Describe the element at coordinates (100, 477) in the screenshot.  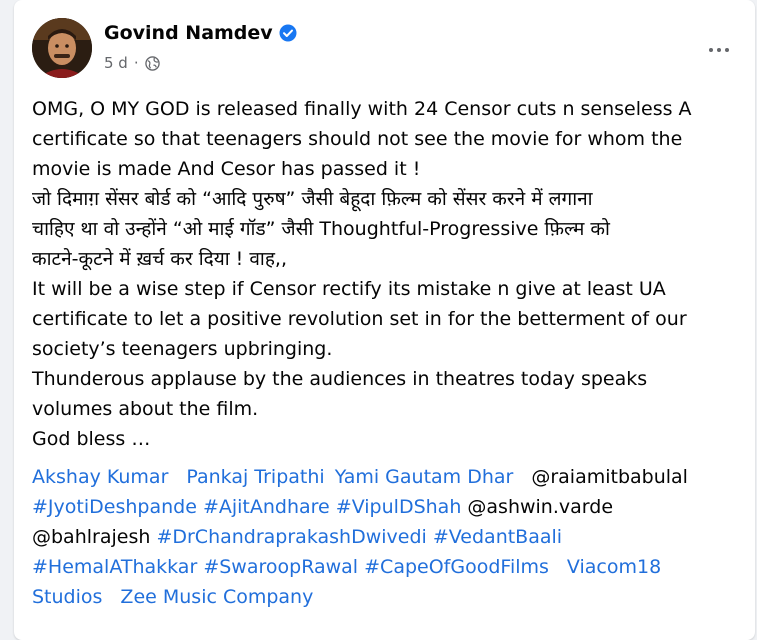
I see `tag-link: Akshay Kumar` at that location.